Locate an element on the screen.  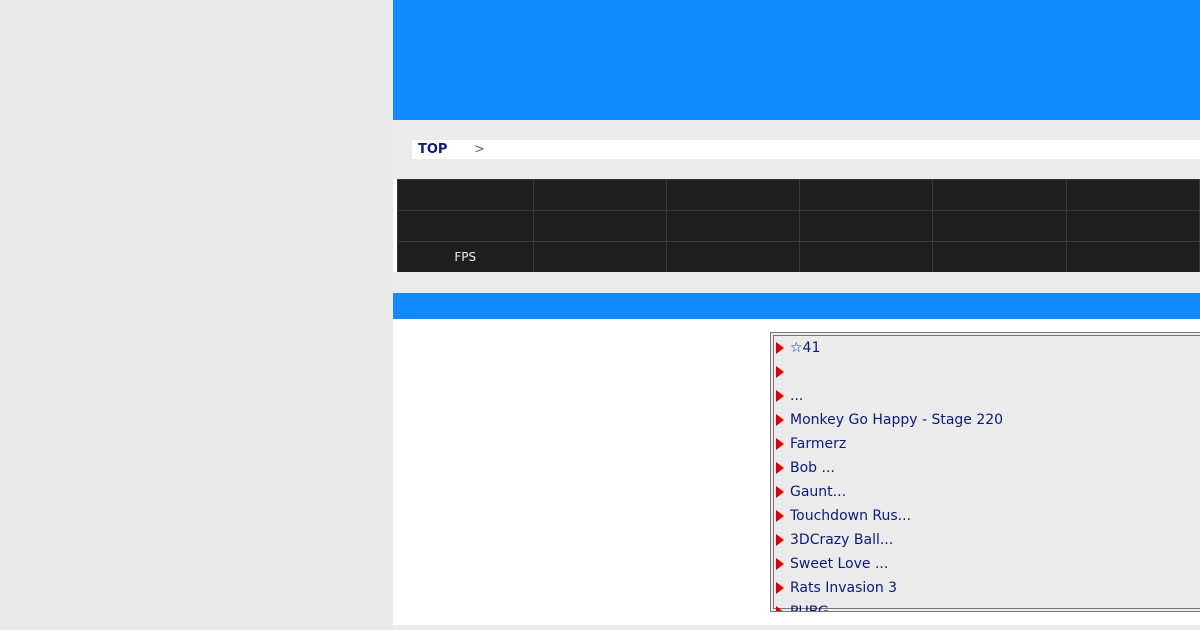
game-list-item: PUBG is located at coordinates (985, 605).